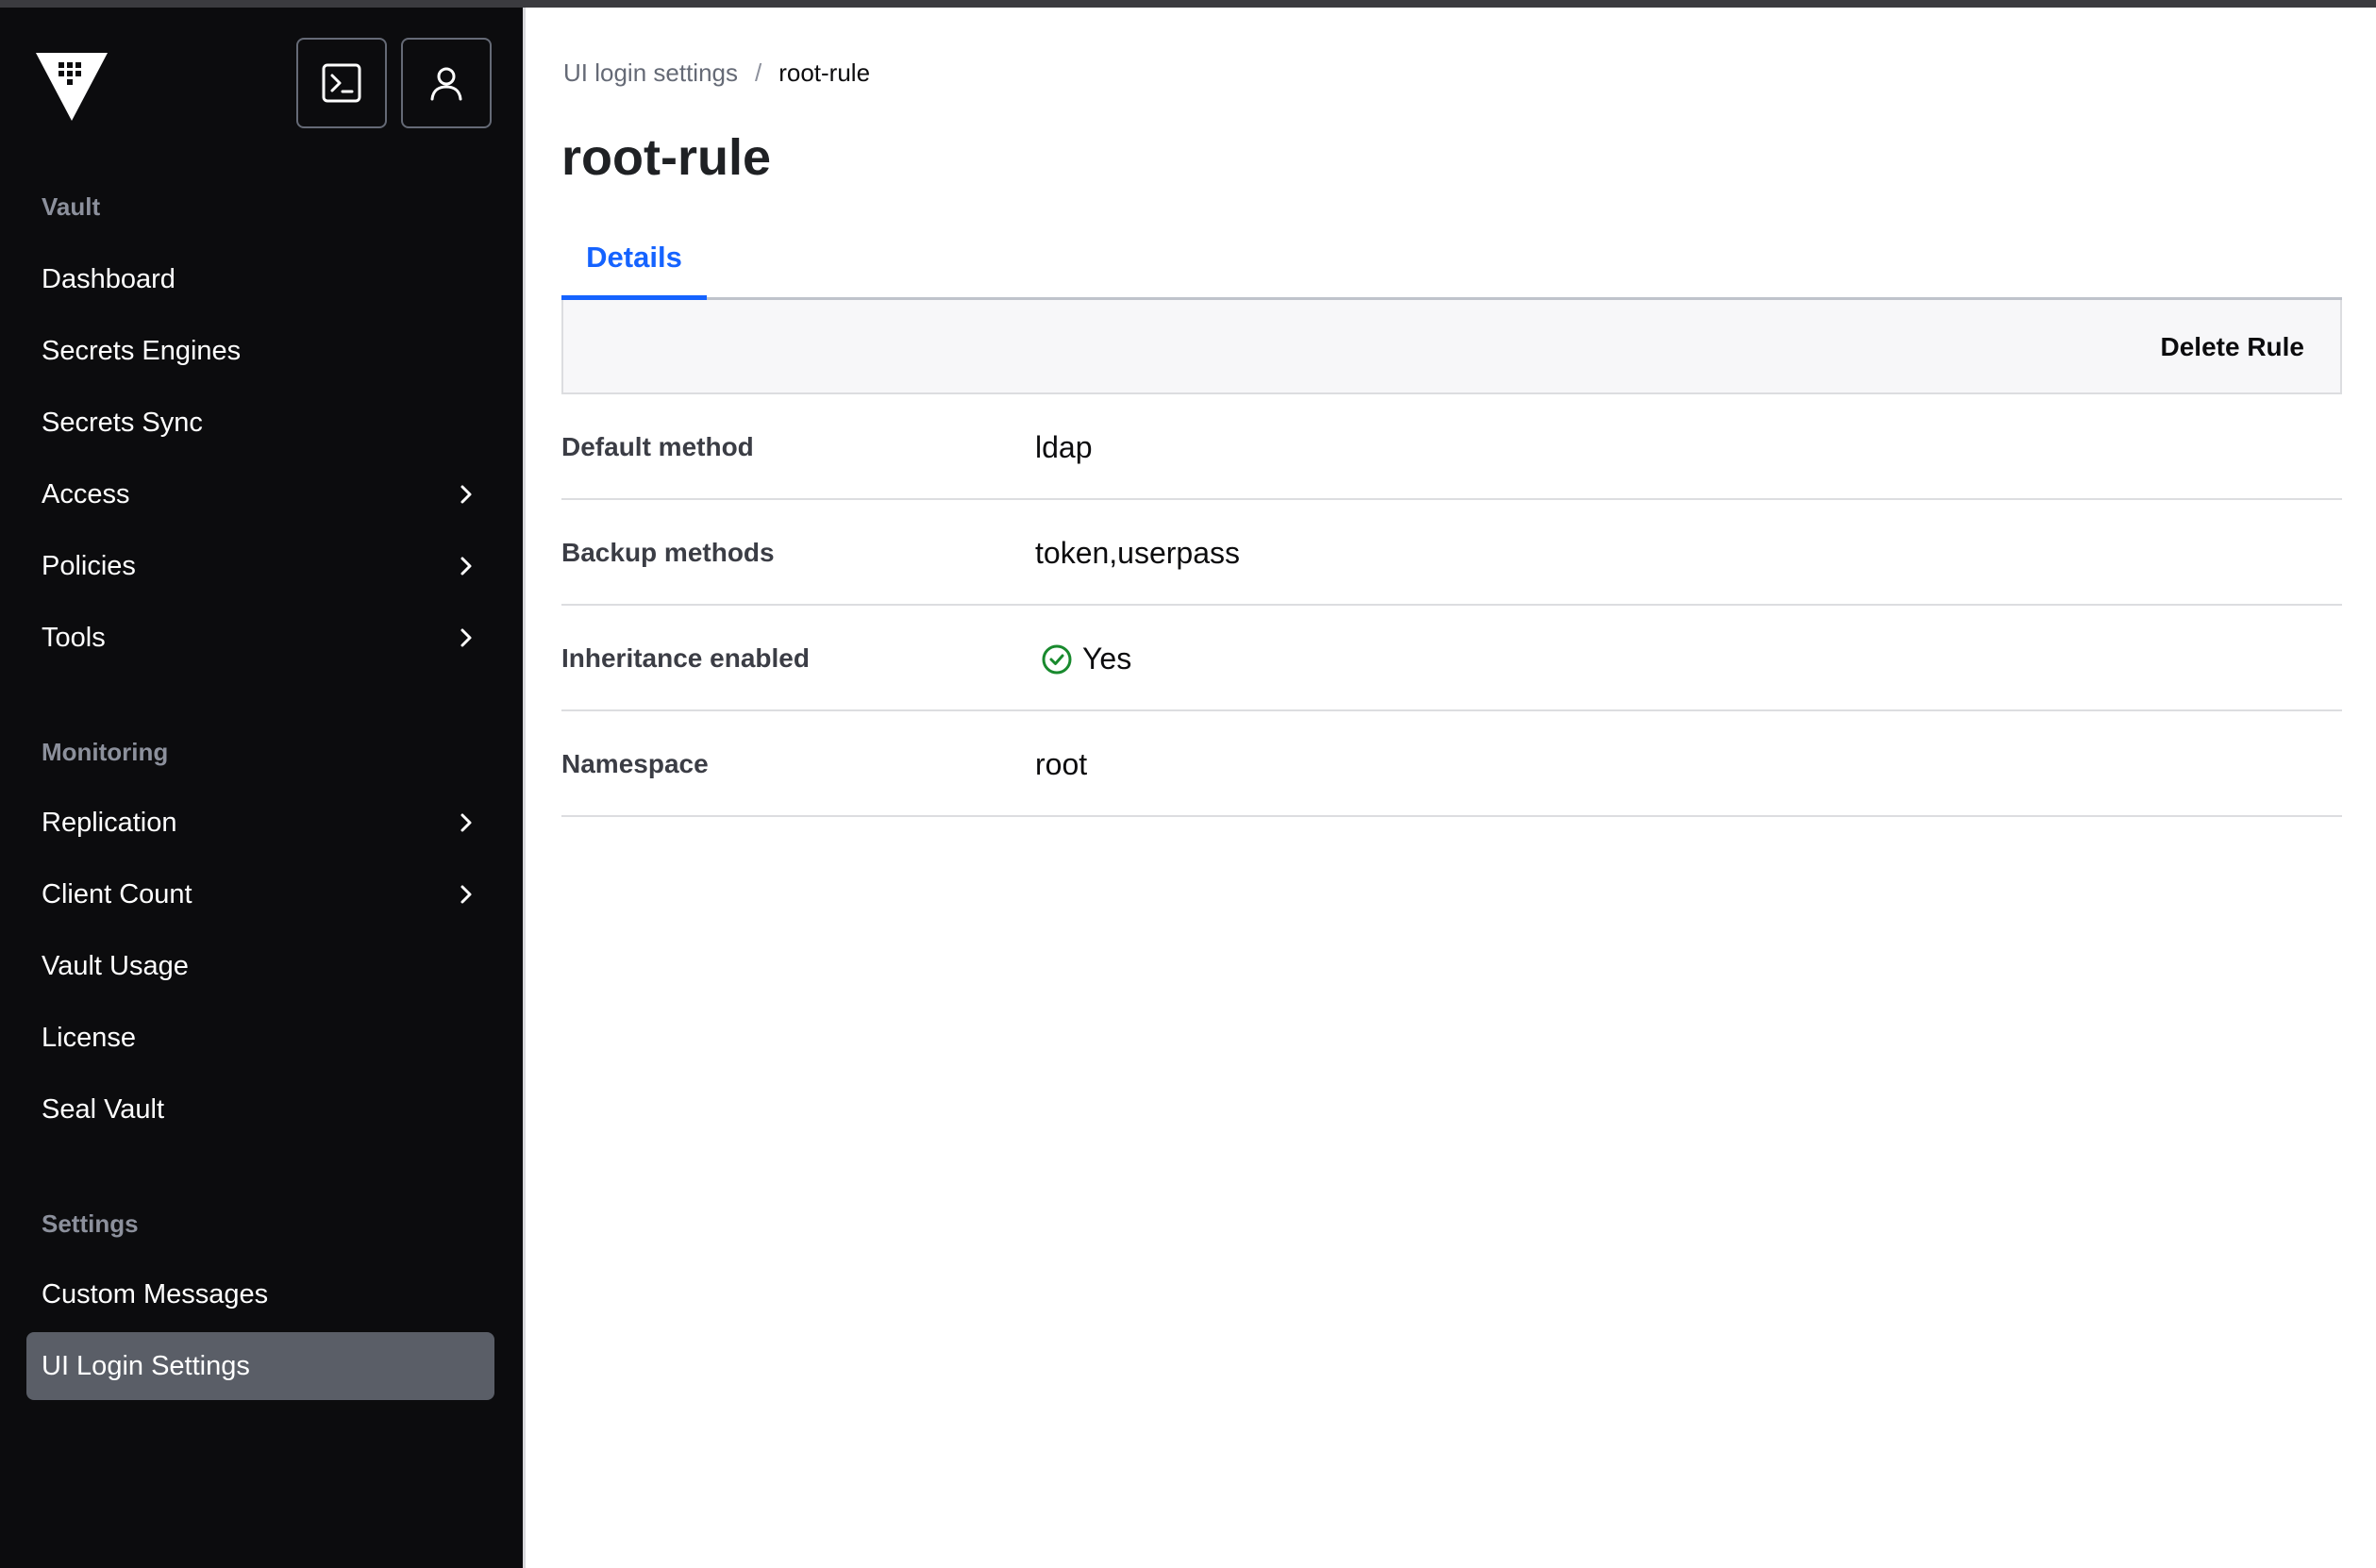 This screenshot has height=1568, width=2376. I want to click on sidebar-item-label: Replication, so click(109, 822).